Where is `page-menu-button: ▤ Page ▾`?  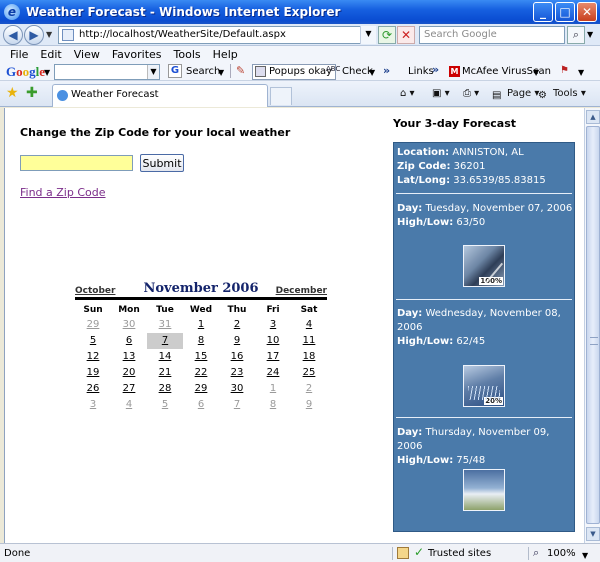
page-menu-button: ▤ Page ▾ is located at coordinates (515, 94).